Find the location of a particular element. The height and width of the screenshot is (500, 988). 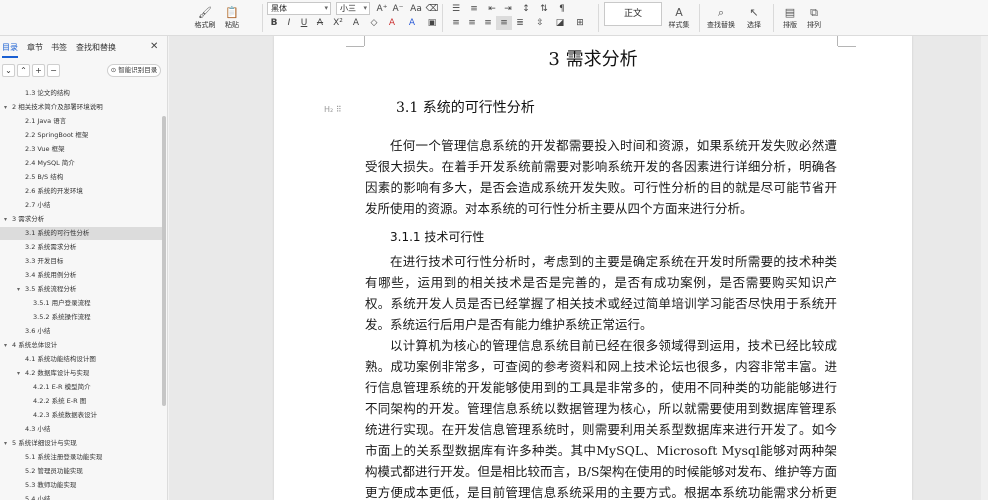

toc-item: ▾ 2 相关技术简介及部署环境说明 is located at coordinates (81, 107).